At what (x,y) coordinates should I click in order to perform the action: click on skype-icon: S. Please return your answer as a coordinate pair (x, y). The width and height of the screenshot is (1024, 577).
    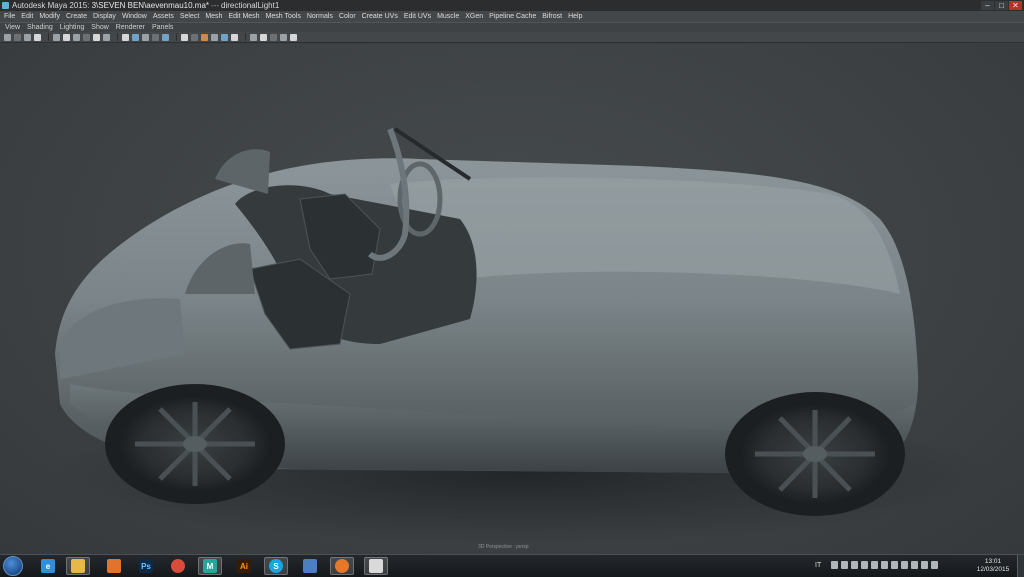
    Looking at the image, I should click on (276, 566).